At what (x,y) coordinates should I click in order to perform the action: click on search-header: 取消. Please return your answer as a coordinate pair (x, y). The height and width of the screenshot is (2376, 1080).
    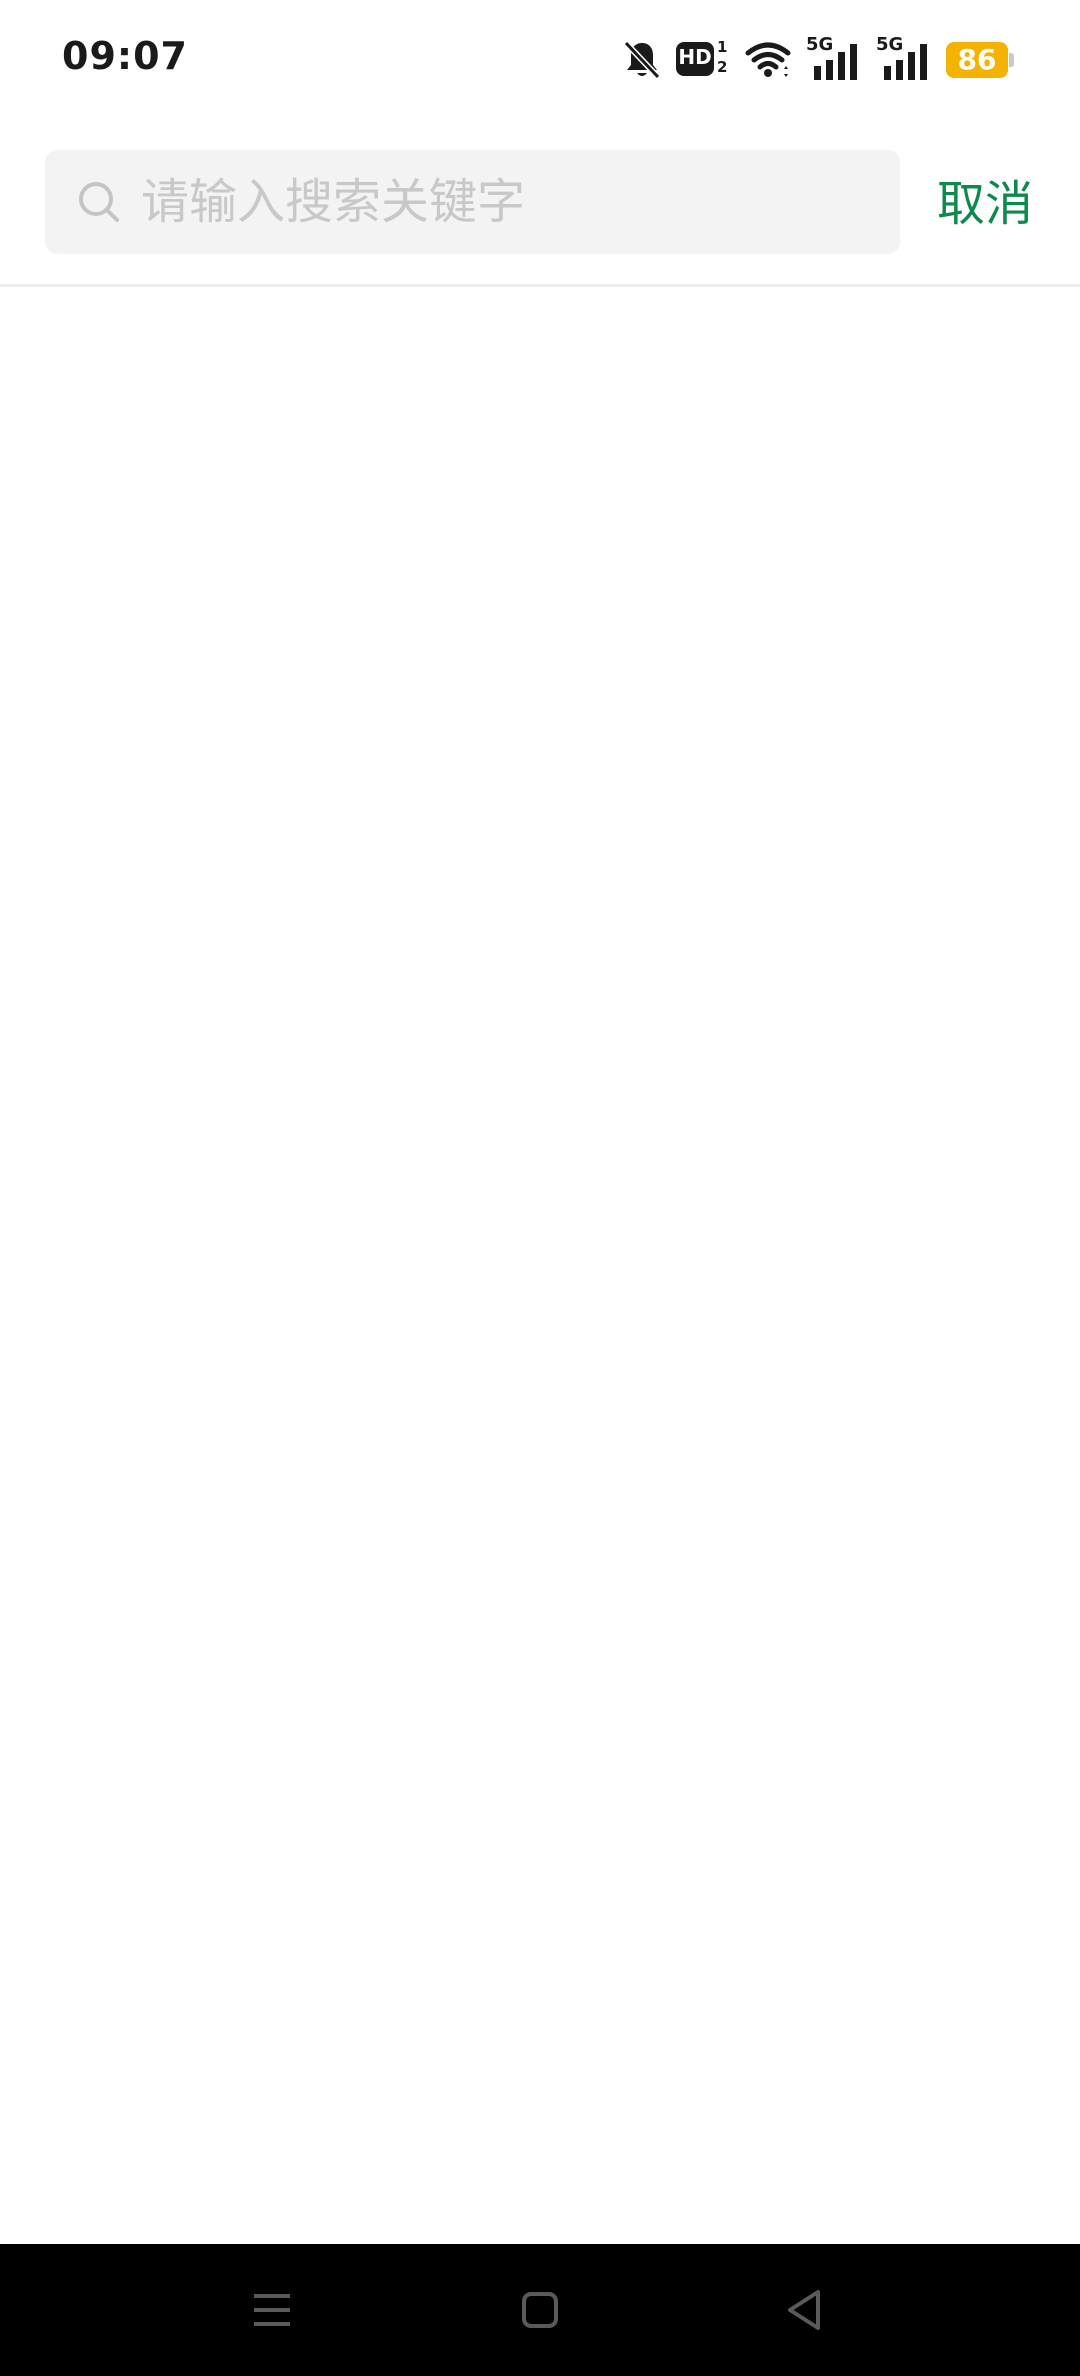
    Looking at the image, I should click on (540, 203).